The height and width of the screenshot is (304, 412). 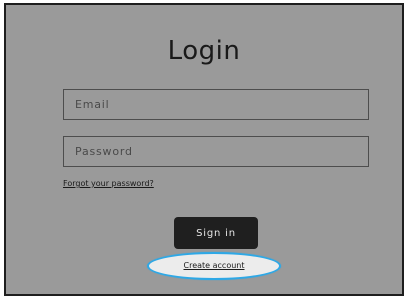 What do you see at coordinates (216, 233) in the screenshot?
I see `sign-in-button: Sign in` at bounding box center [216, 233].